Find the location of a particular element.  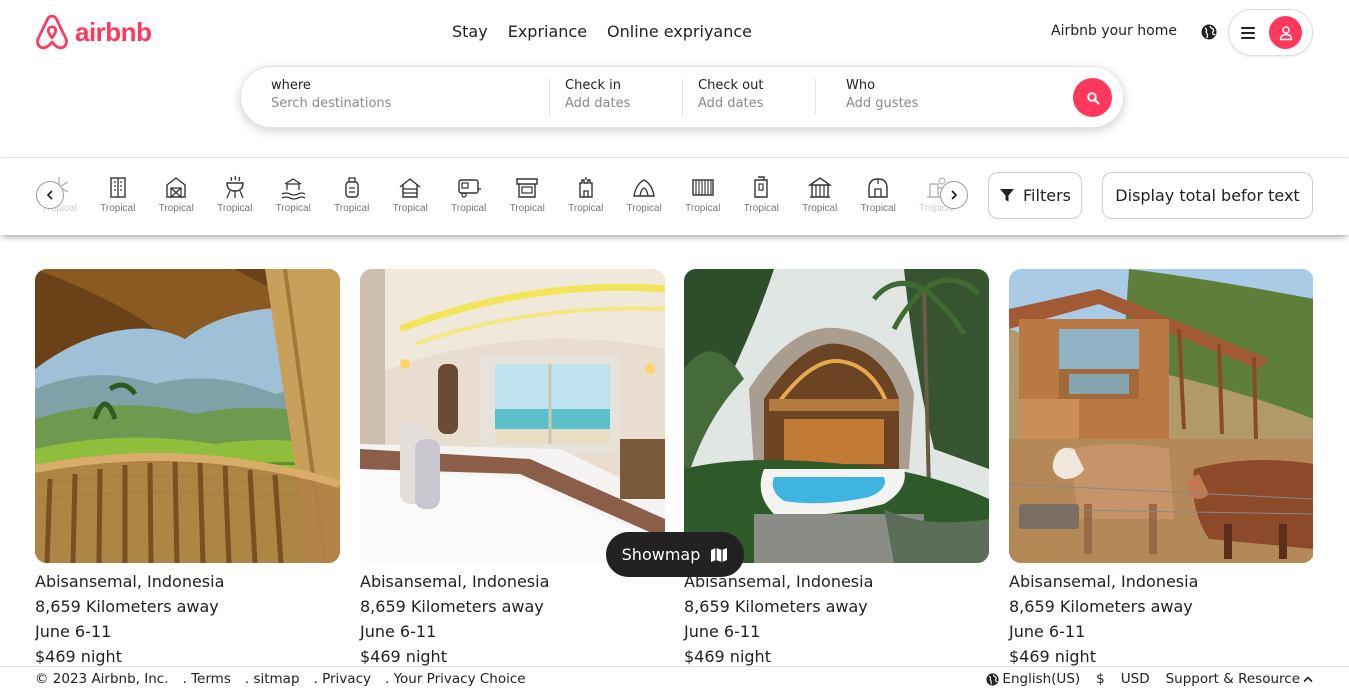

who-label: Who is located at coordinates (861, 85).